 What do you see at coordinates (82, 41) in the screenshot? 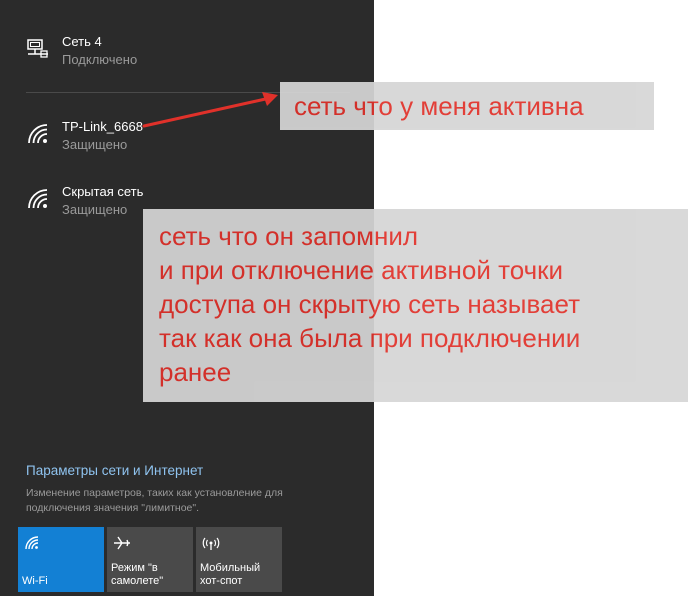
I see `network-name: Сеть 4` at bounding box center [82, 41].